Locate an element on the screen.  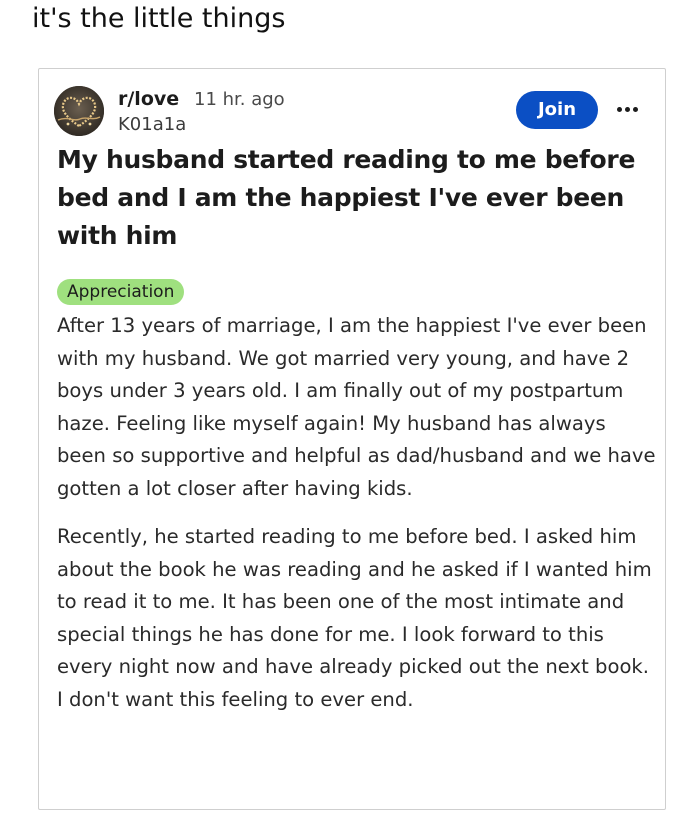
subreddit-avatar is located at coordinates (79, 111).